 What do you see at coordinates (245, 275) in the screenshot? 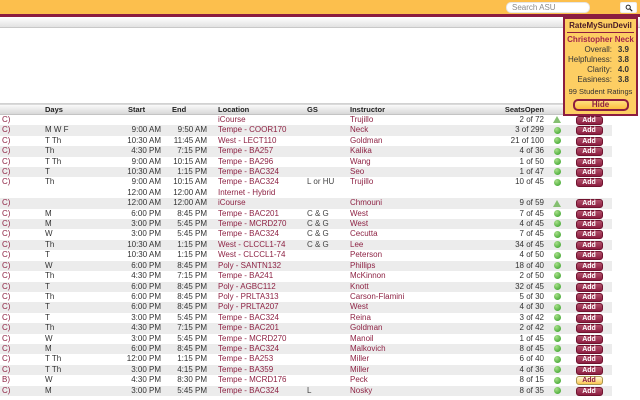
I see `location-link: Tempe - BA241` at bounding box center [245, 275].